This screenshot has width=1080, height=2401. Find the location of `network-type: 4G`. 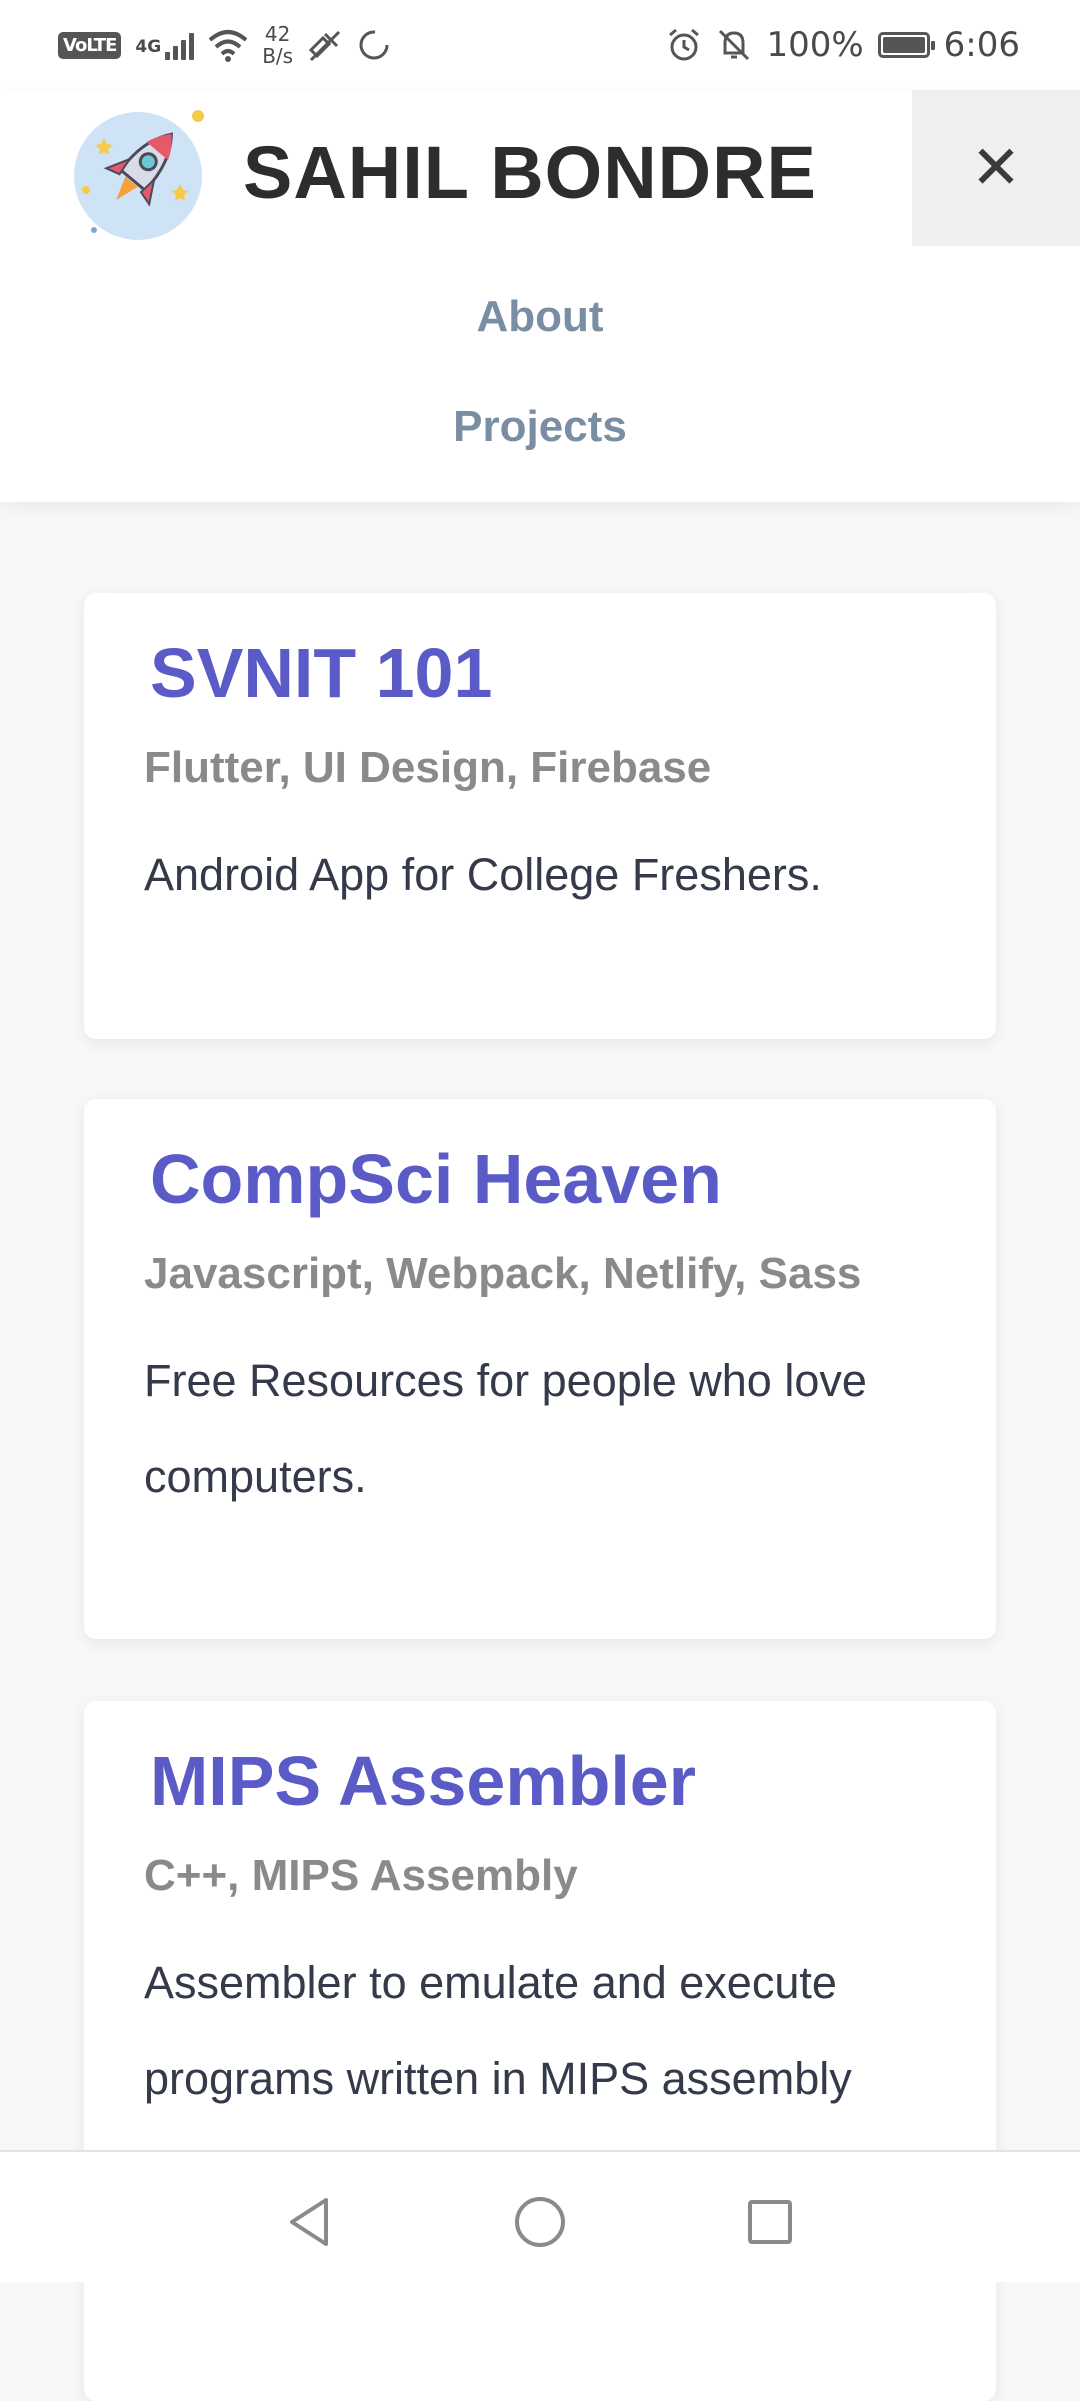

network-type: 4G is located at coordinates (148, 47).